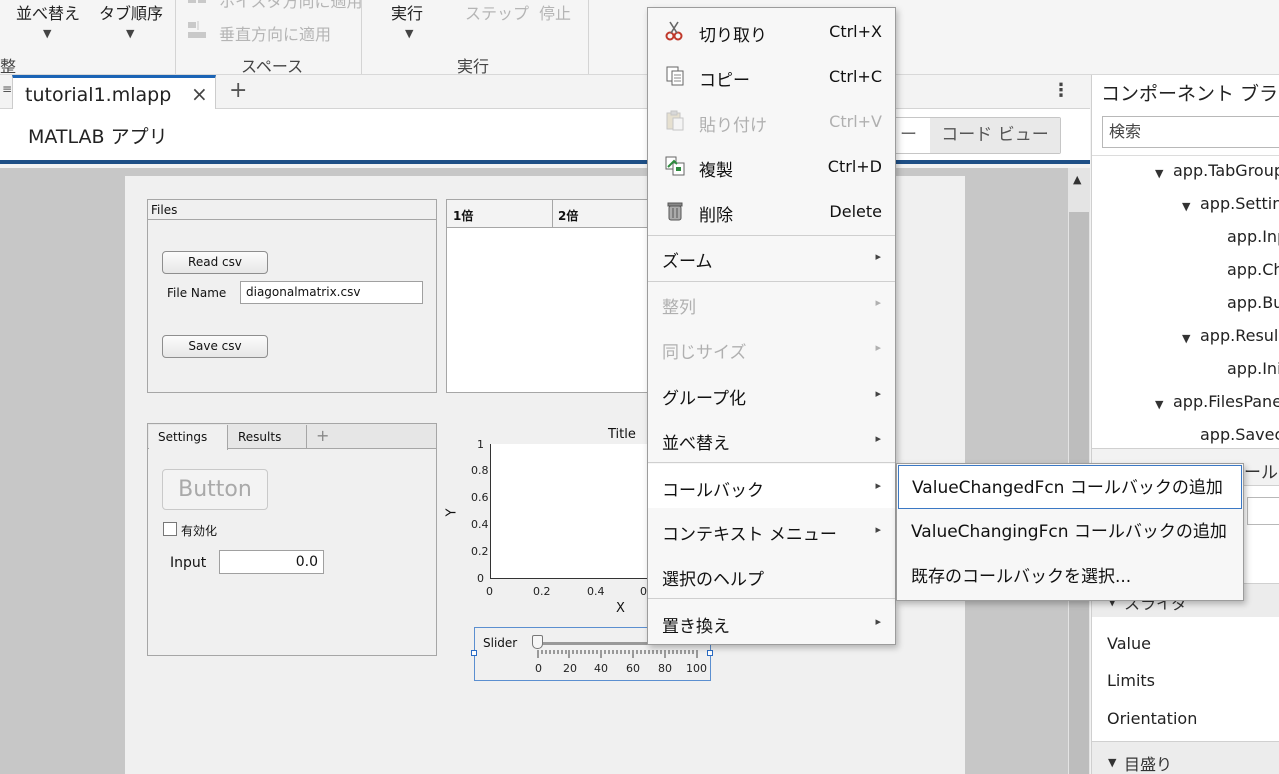 This screenshot has width=1279, height=774. Describe the element at coordinates (675, 76) in the screenshot. I see `copy-icon` at that location.